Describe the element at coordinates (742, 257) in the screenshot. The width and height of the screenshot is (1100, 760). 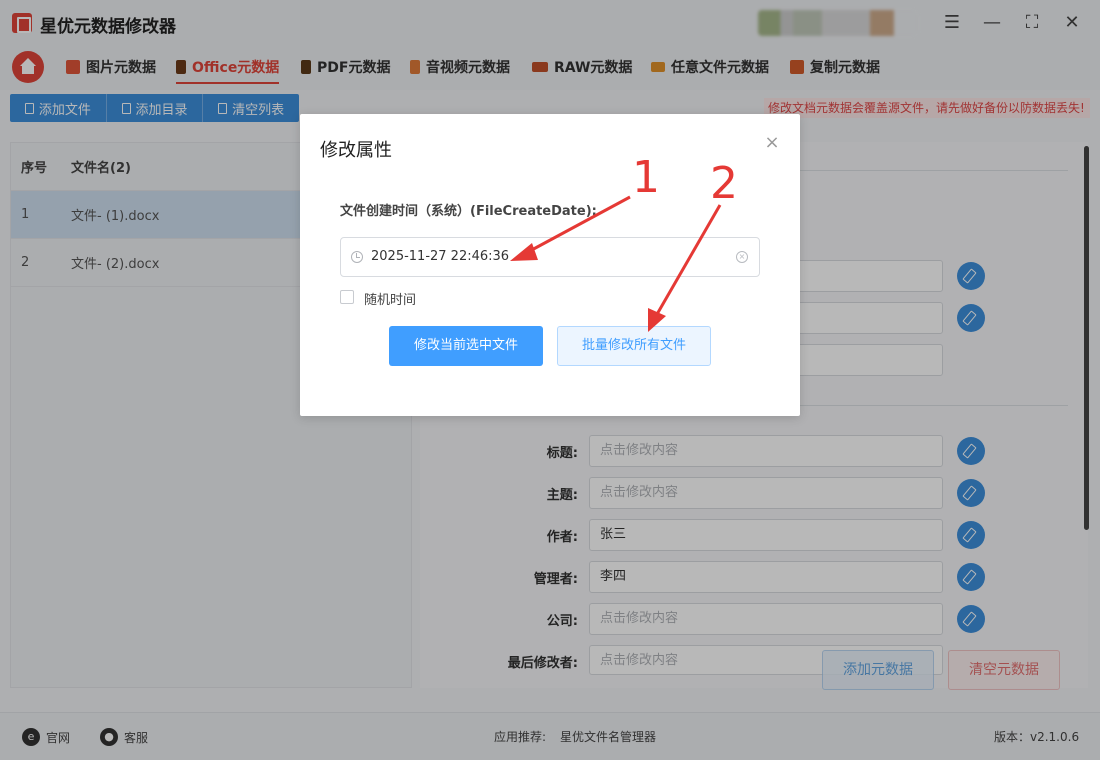
I see `clear-icon: ×` at that location.